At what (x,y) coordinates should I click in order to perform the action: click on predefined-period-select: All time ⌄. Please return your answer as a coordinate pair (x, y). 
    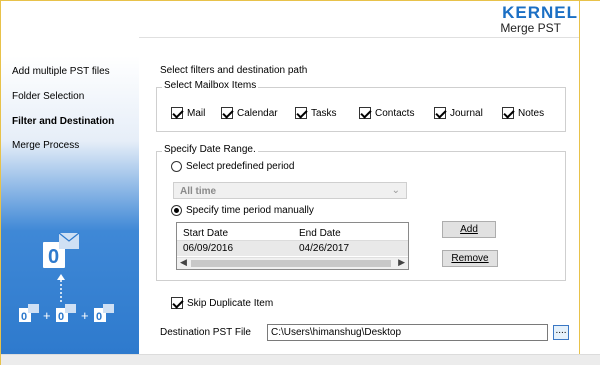
    Looking at the image, I should click on (290, 190).